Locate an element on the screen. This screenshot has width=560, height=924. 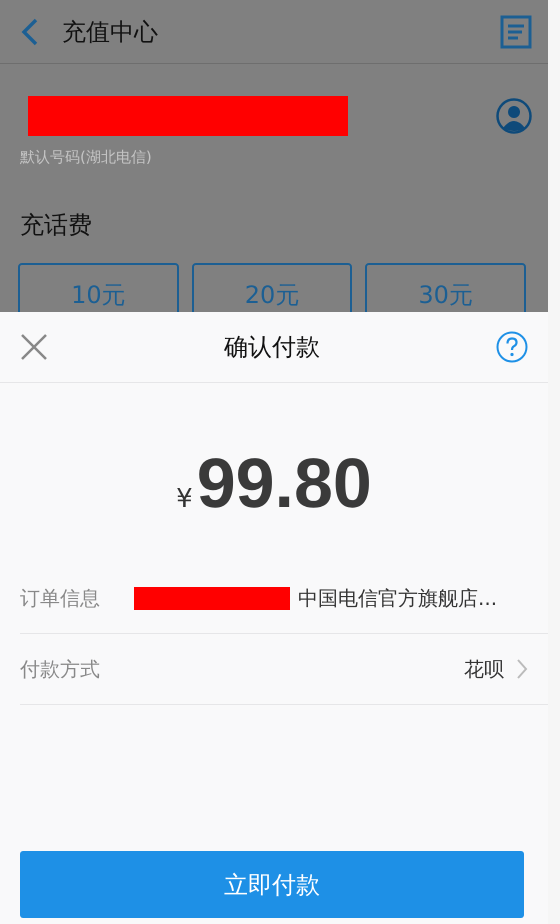
help-icon is located at coordinates (512, 347).